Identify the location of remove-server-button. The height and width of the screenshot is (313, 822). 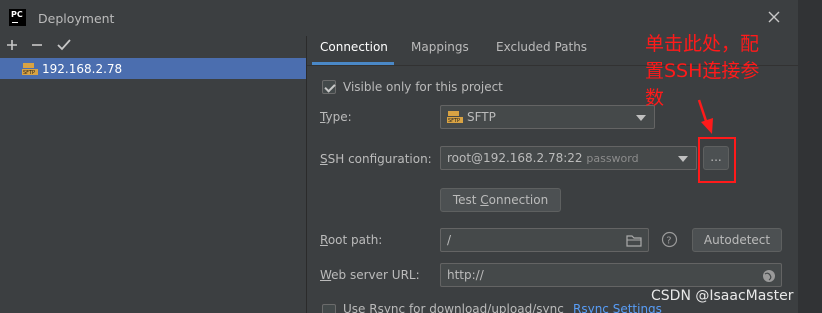
(37, 45).